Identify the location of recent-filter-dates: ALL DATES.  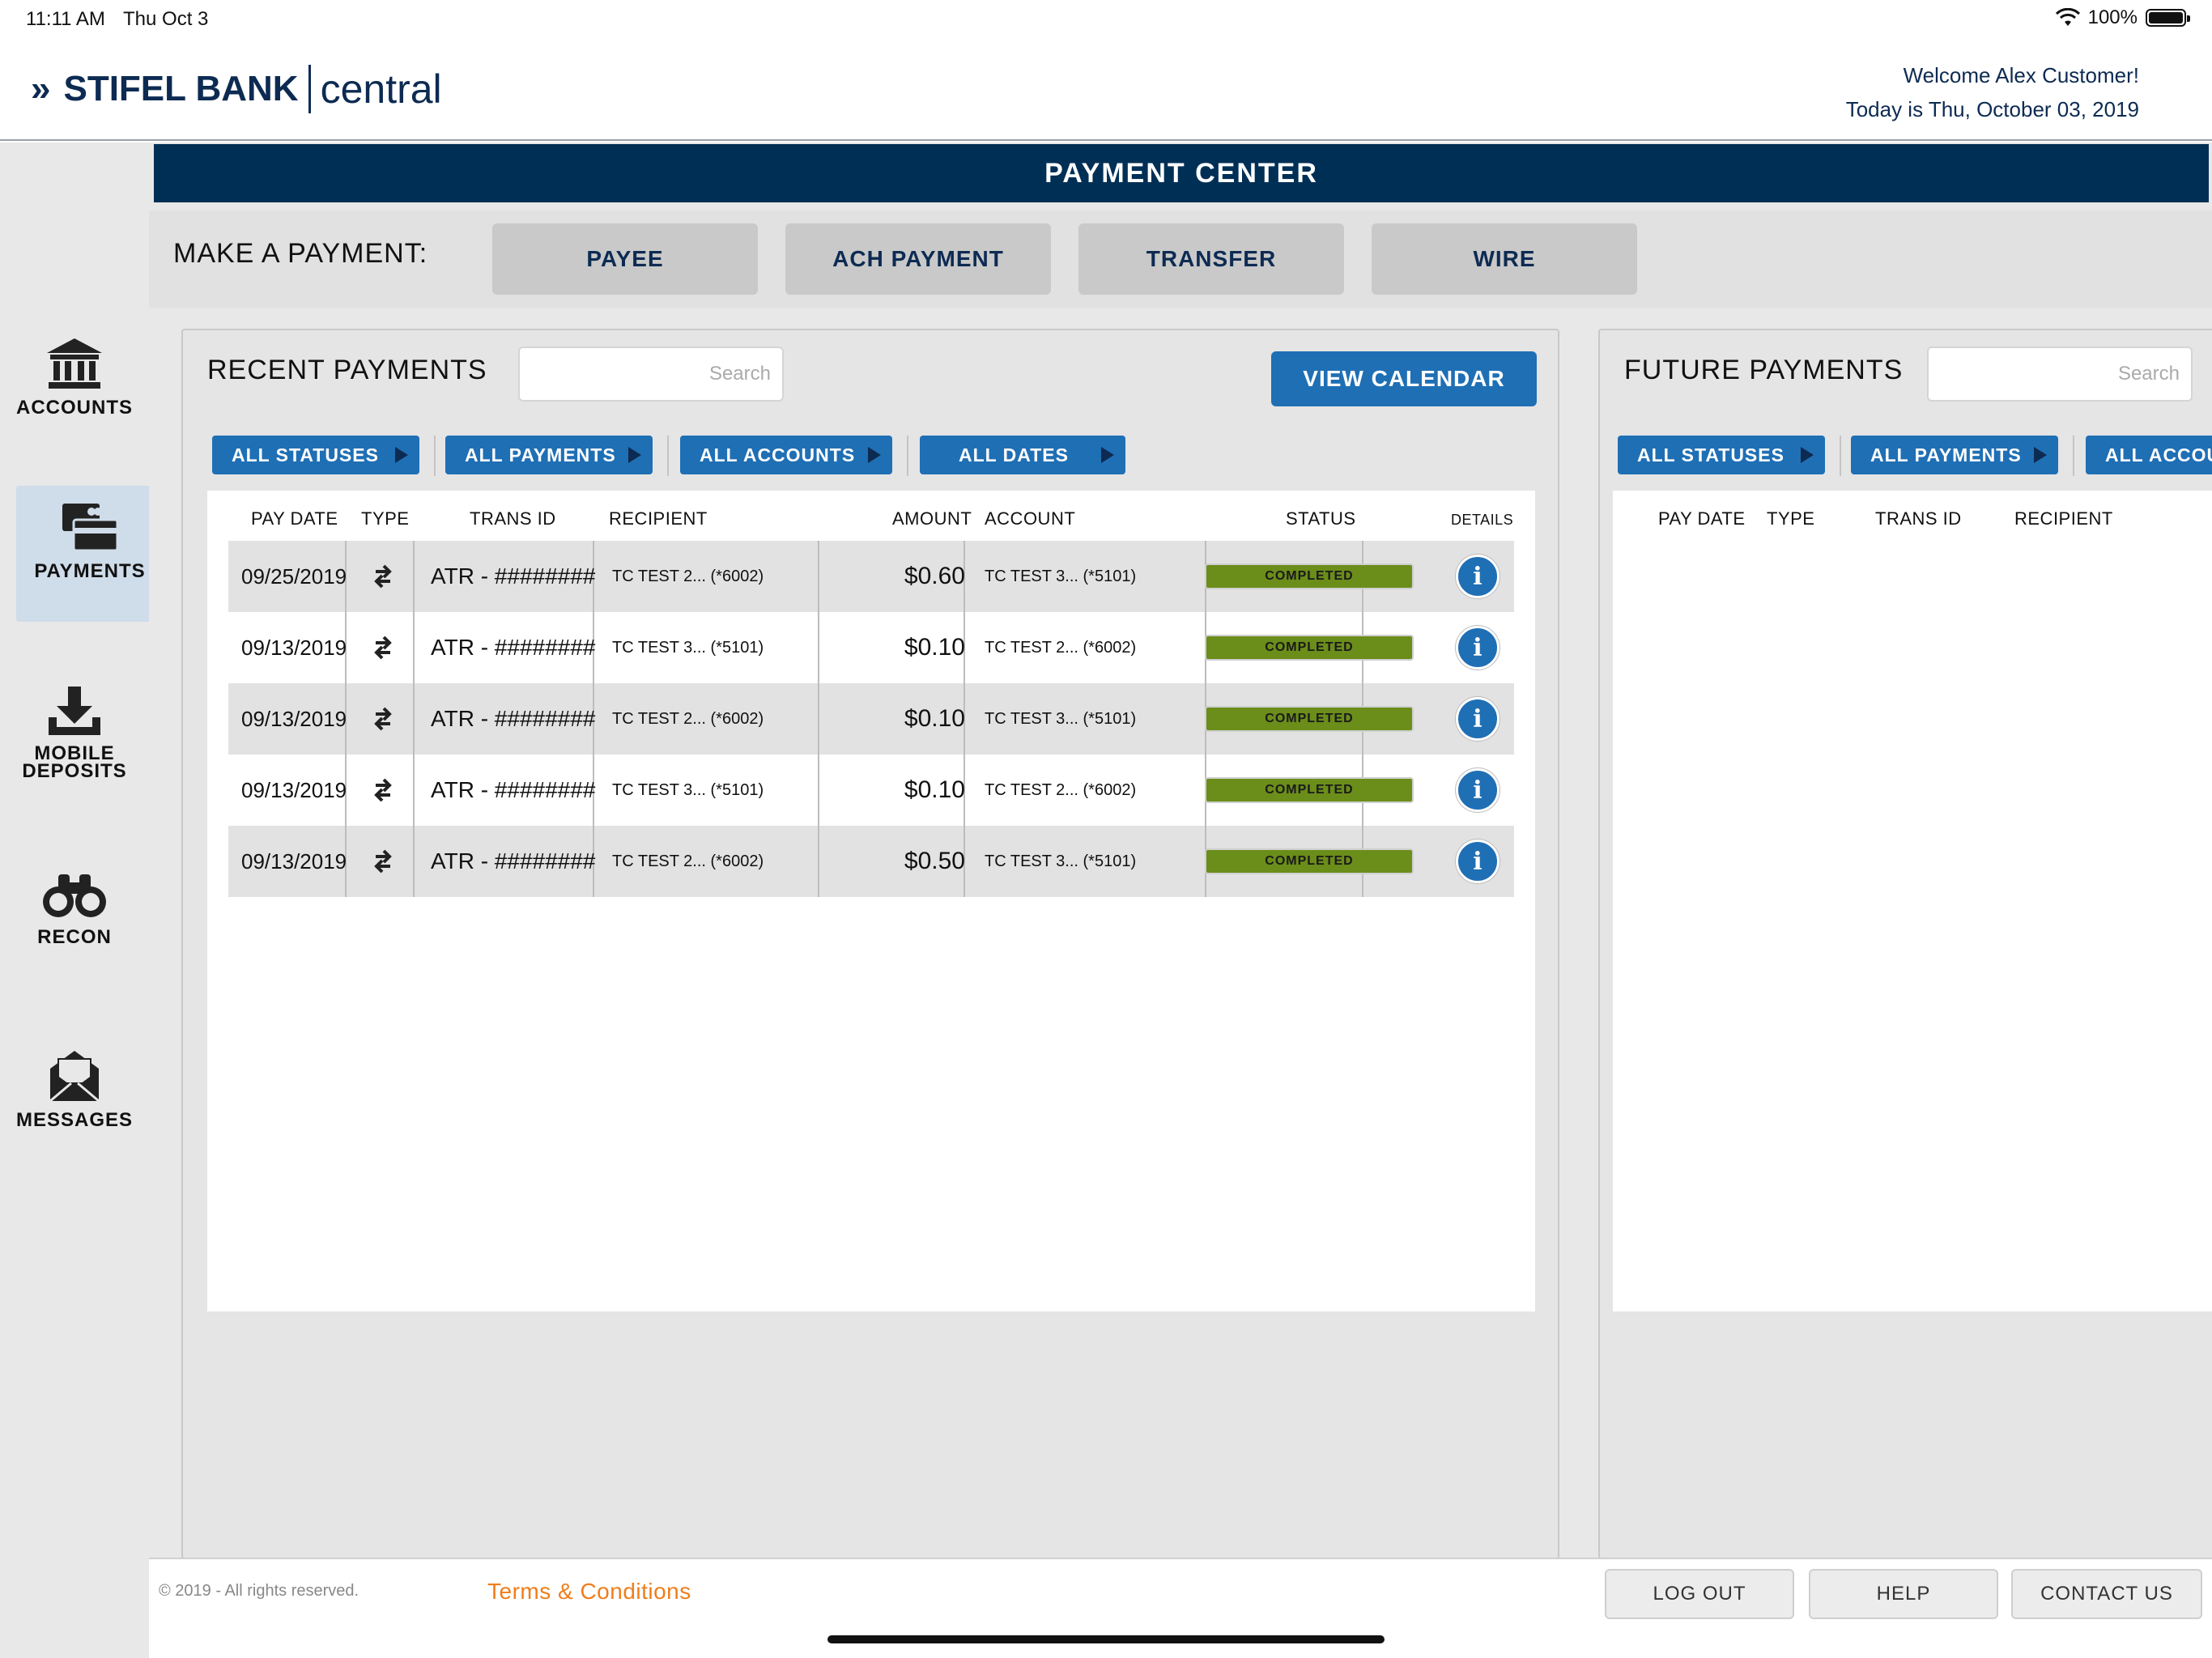
(1023, 455).